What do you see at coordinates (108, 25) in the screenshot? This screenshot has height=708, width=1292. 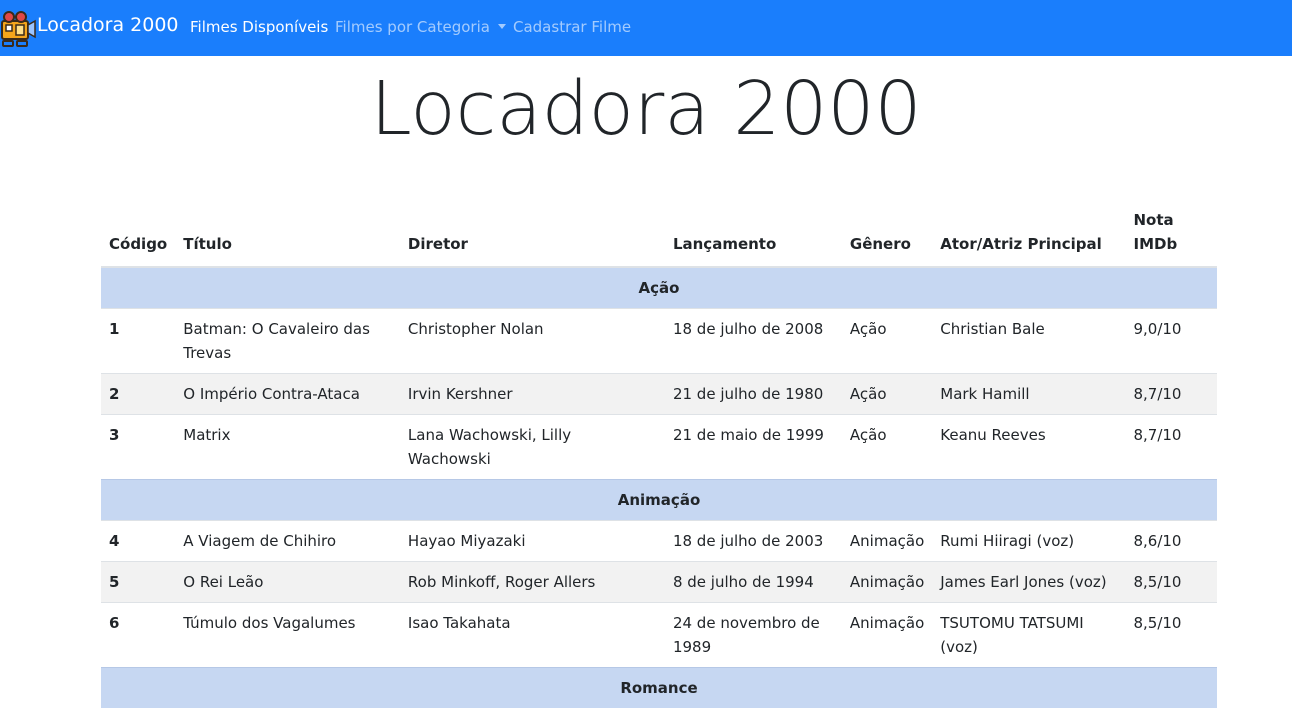 I see `navbar-brand: Locadora 2000` at bounding box center [108, 25].